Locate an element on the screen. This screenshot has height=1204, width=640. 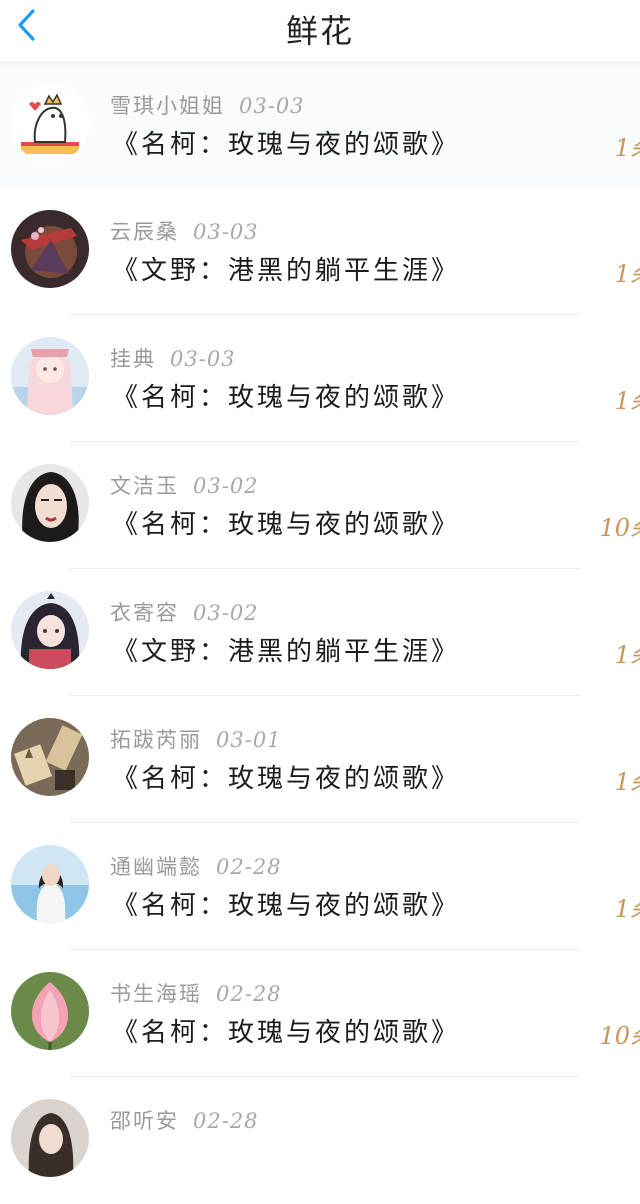
list-item: 挂典 03-03 《名柯：玫瑰与夜的颂歌》 1朵 is located at coordinates (320, 378).